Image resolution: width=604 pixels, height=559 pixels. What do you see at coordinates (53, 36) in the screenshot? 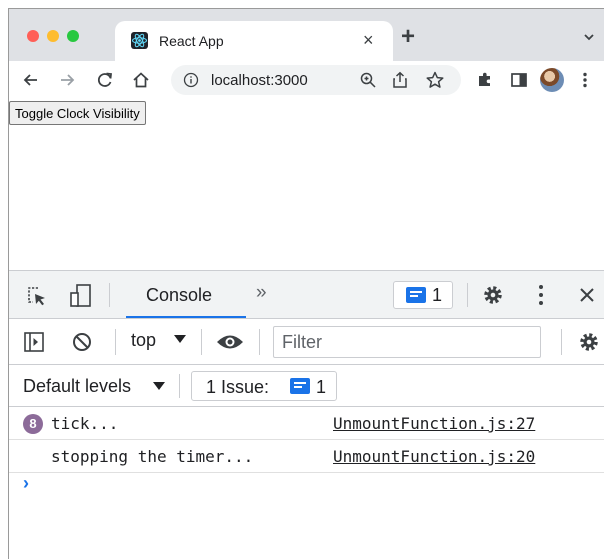
I see `minimize-window-button` at bounding box center [53, 36].